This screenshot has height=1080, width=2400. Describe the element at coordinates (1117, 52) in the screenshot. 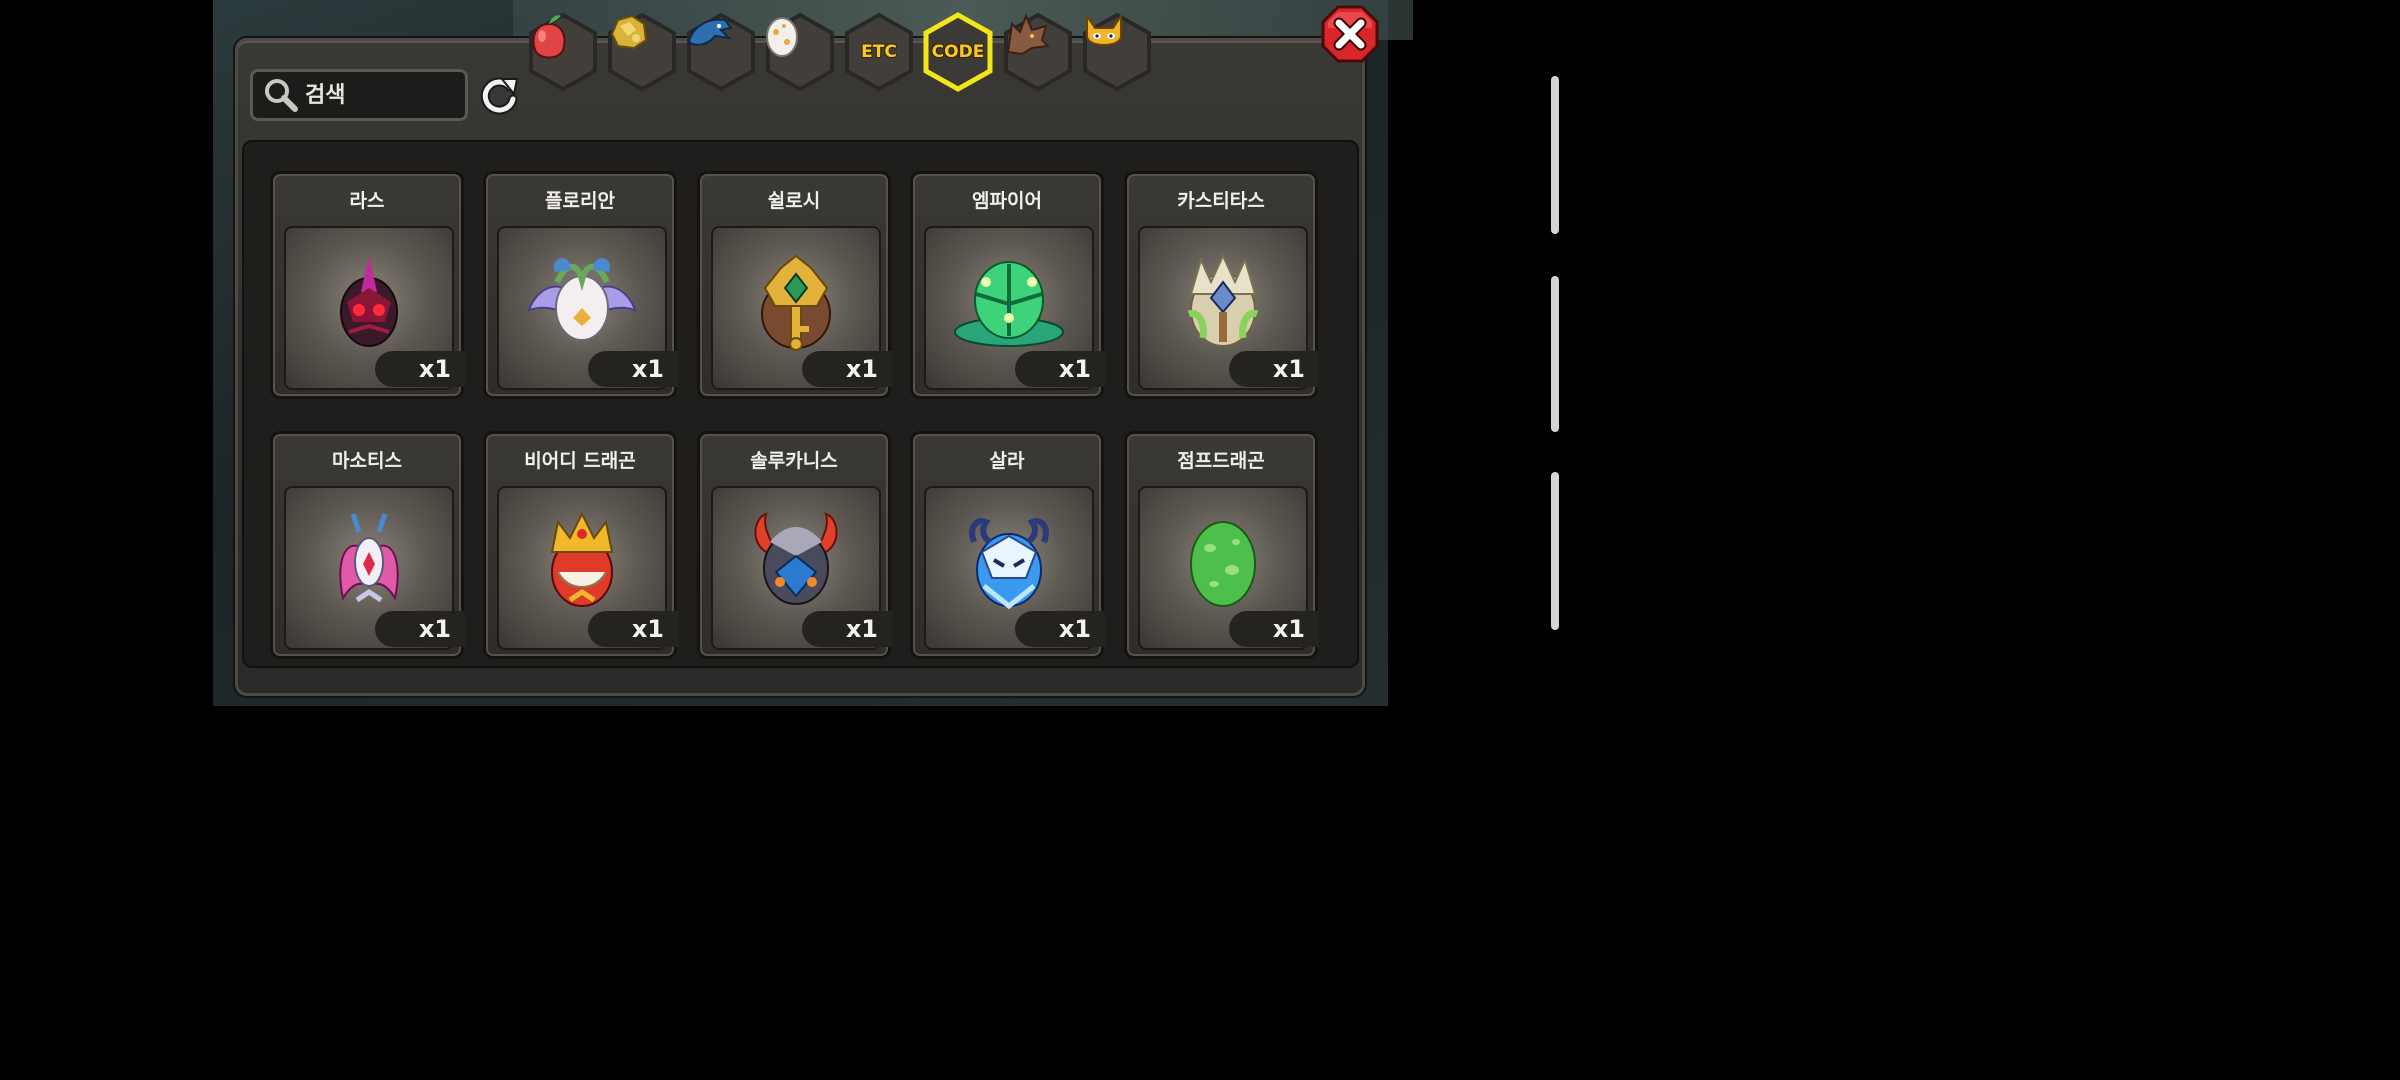

I see `tab-cat` at that location.